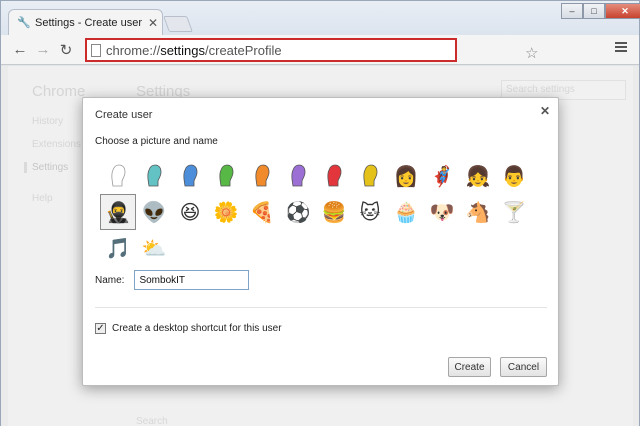  I want to click on name-label: Name:, so click(110, 280).